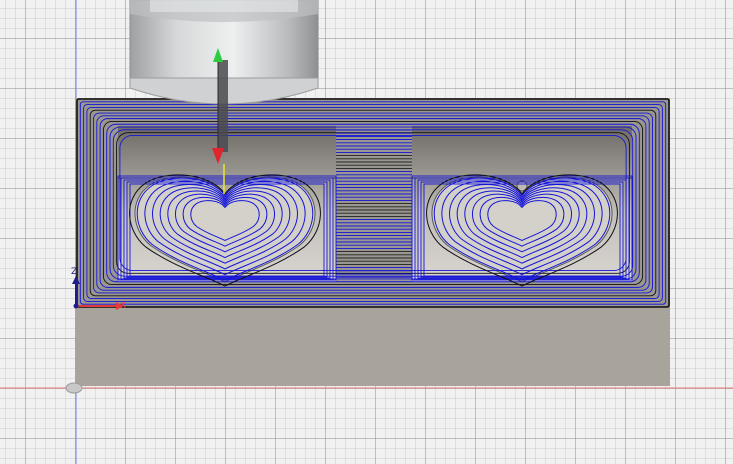 This screenshot has height=464, width=733. I want to click on world-origin-marker, so click(74, 388).